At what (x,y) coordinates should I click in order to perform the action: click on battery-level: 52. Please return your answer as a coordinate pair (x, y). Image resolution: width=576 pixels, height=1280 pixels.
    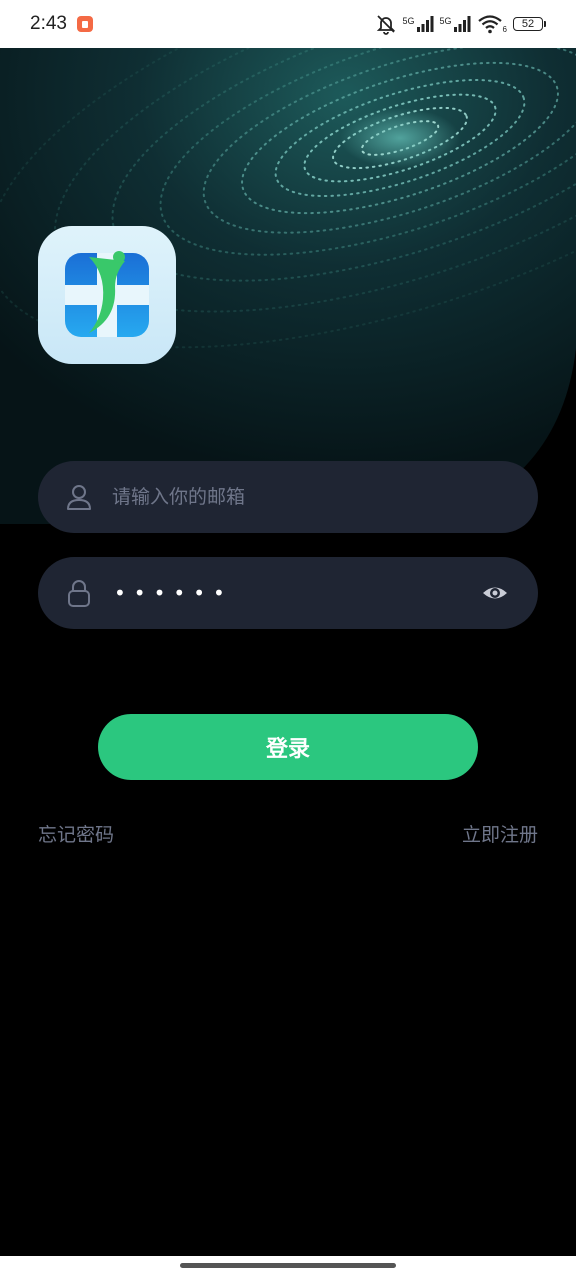
    Looking at the image, I should click on (528, 24).